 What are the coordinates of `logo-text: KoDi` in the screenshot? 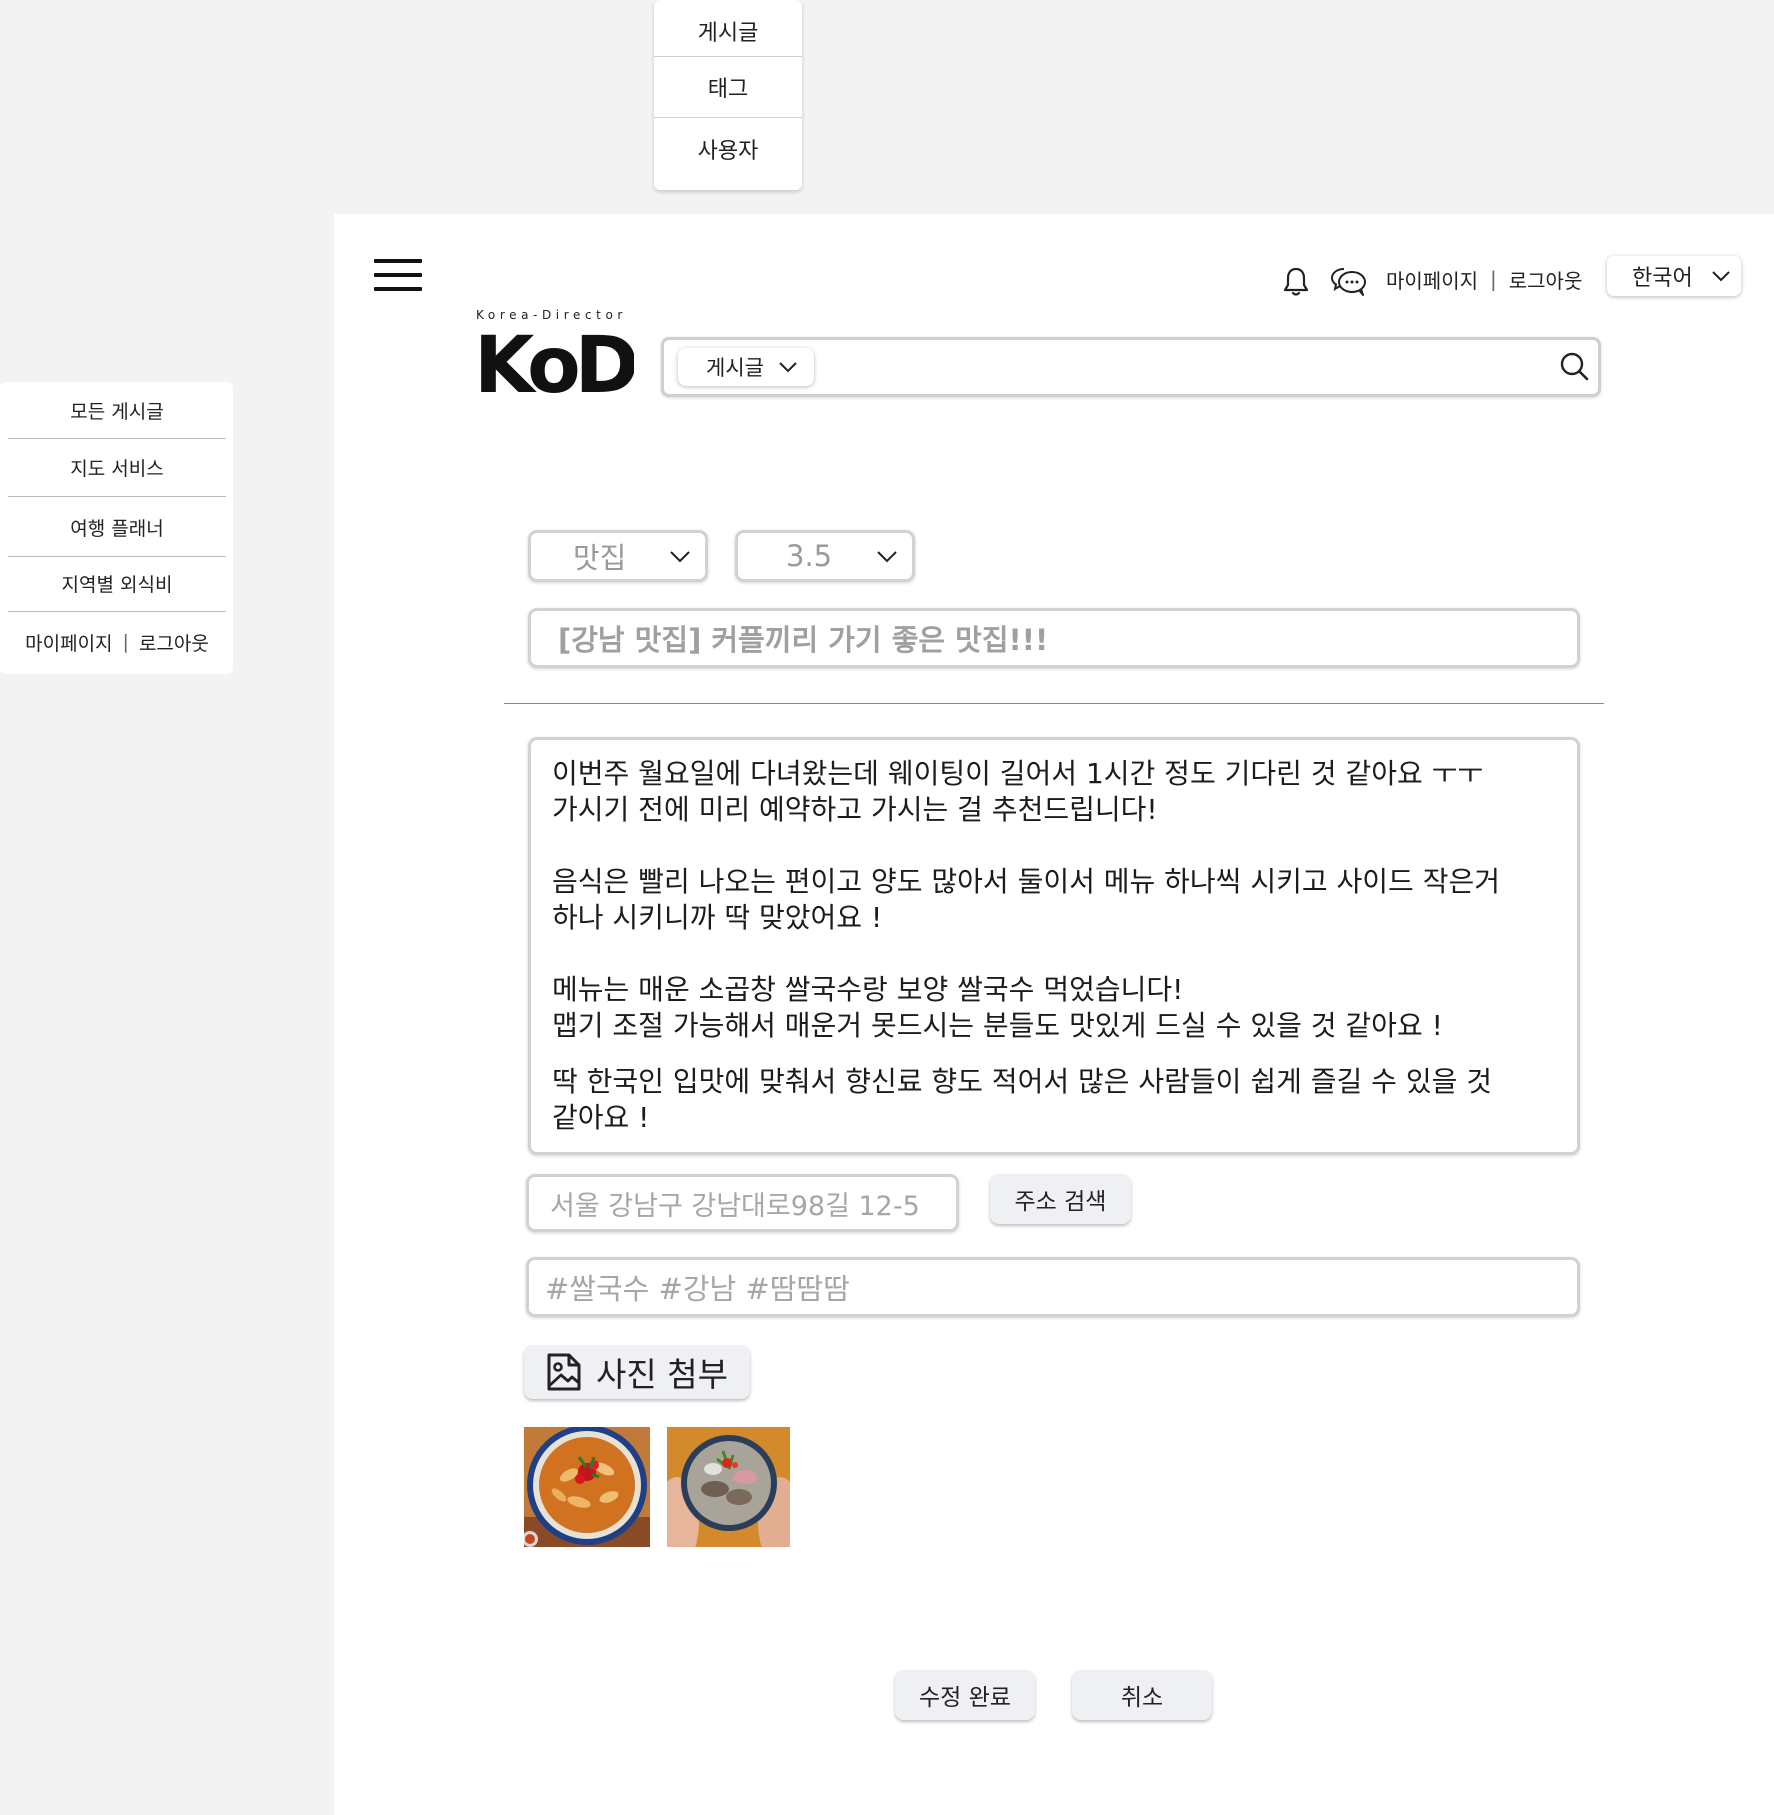 It's located at (554, 366).